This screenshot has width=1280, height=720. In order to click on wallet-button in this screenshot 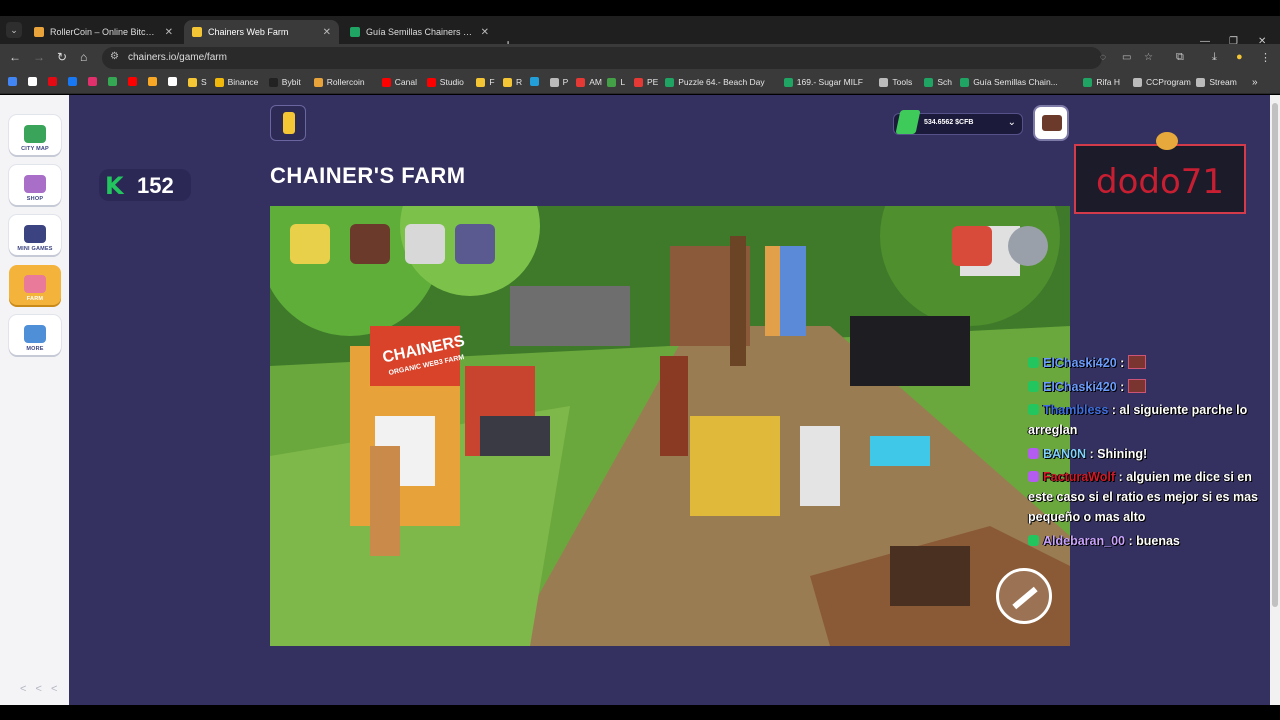, I will do `click(1051, 123)`.